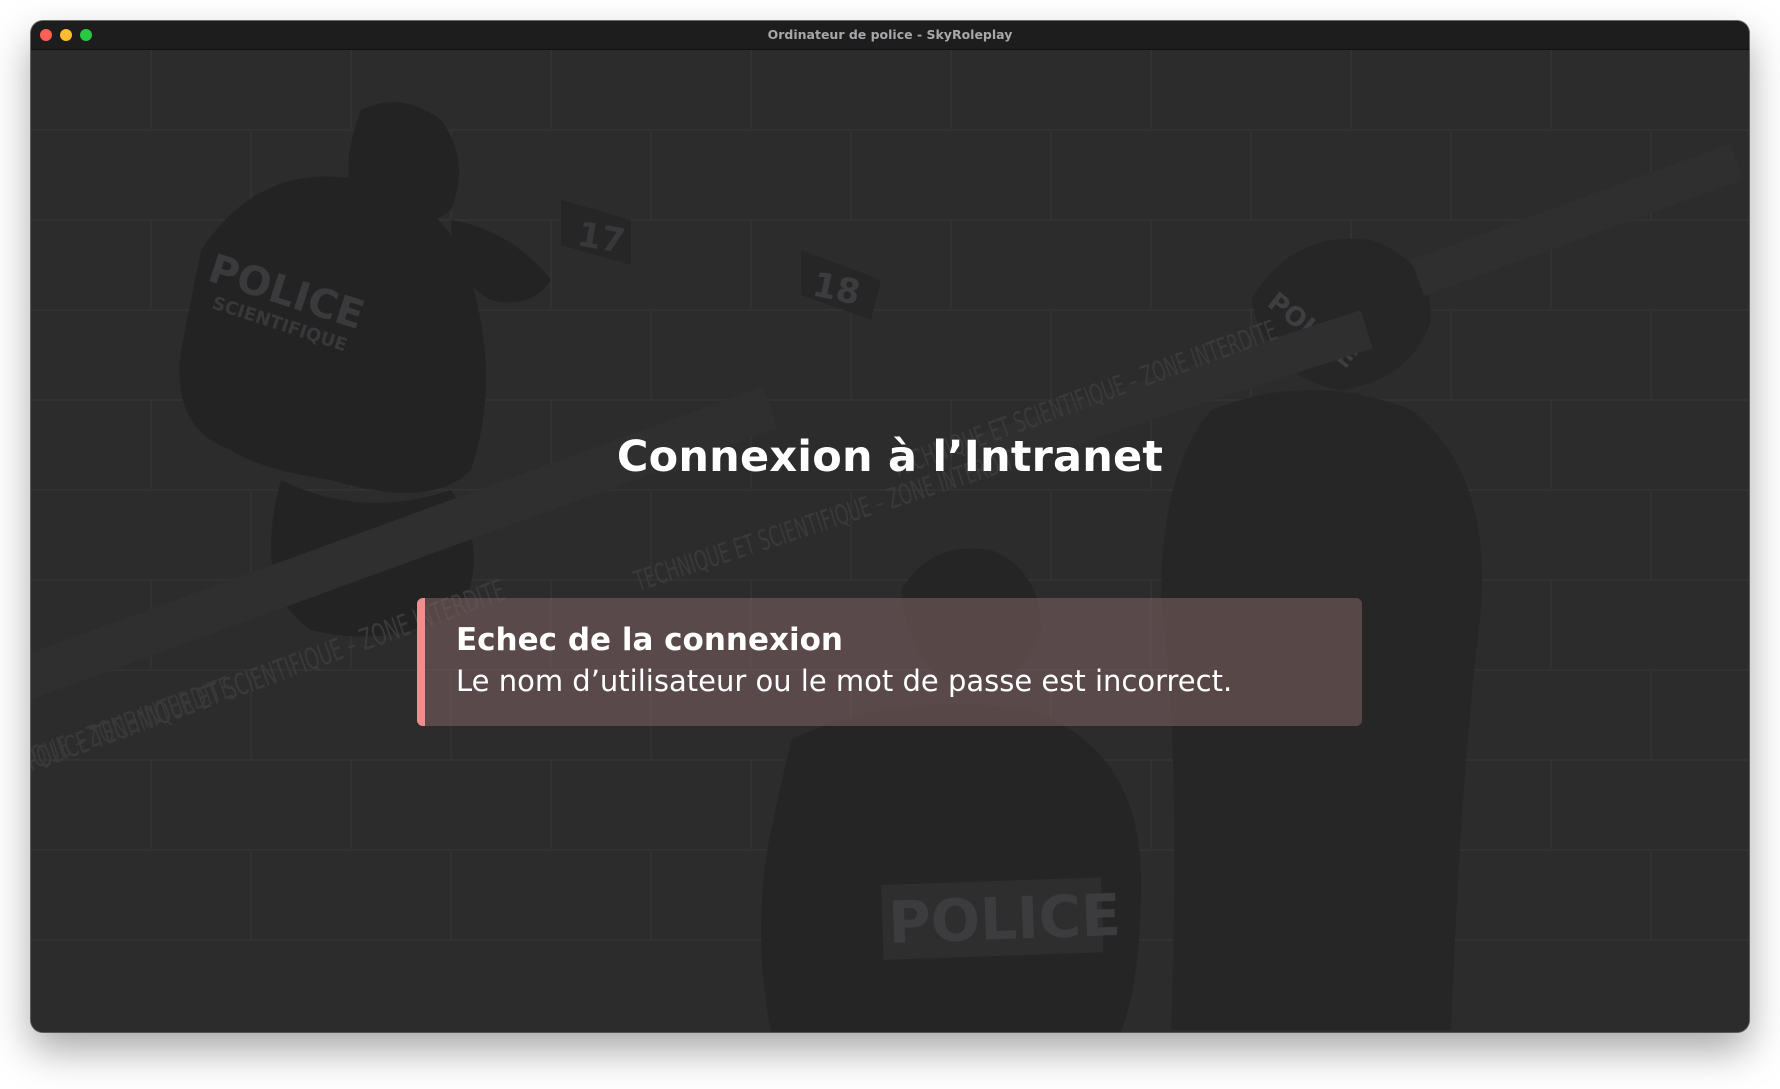  Describe the element at coordinates (1004, 919) in the screenshot. I see `vest-text-police: POLICE` at that location.